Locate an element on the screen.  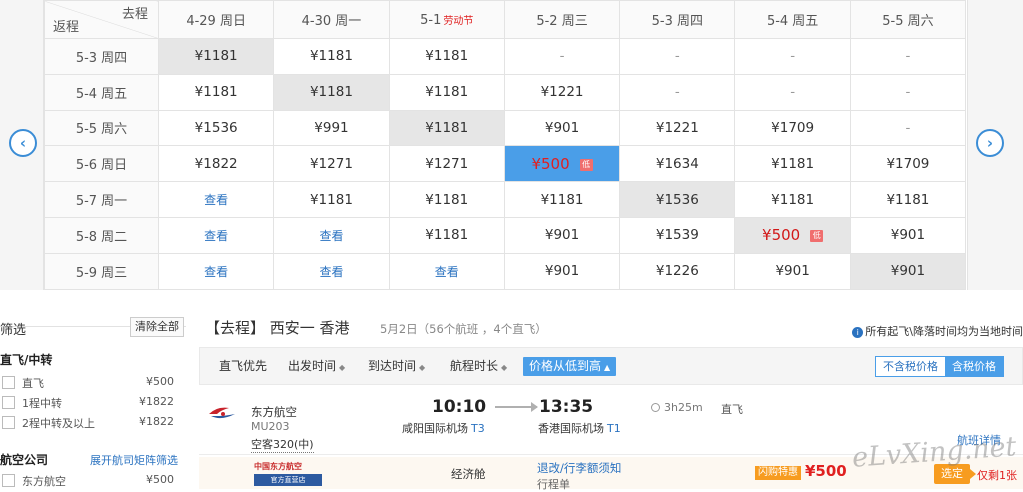
date-column-header: 5-4 周五 is located at coordinates (792, 19).